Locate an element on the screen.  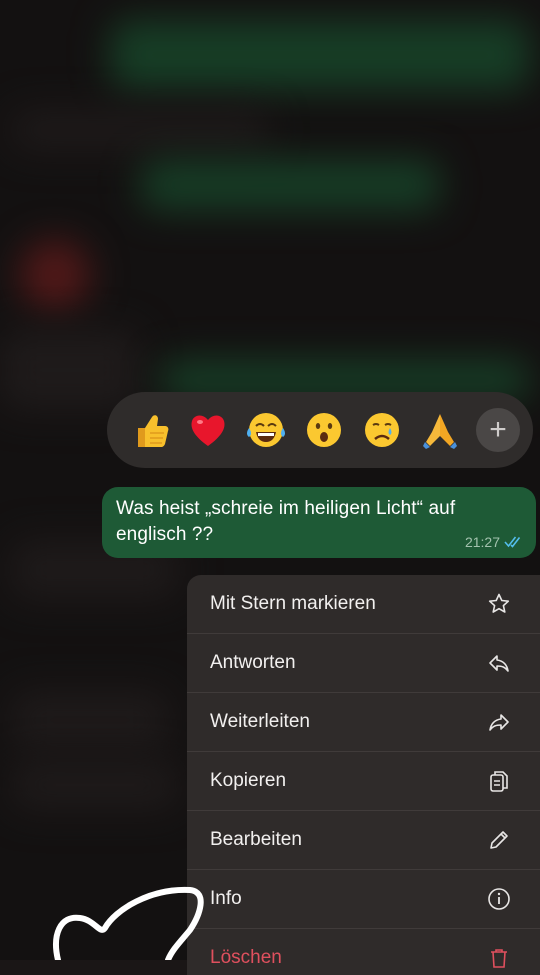
reaction-bar: + is located at coordinates (320, 430).